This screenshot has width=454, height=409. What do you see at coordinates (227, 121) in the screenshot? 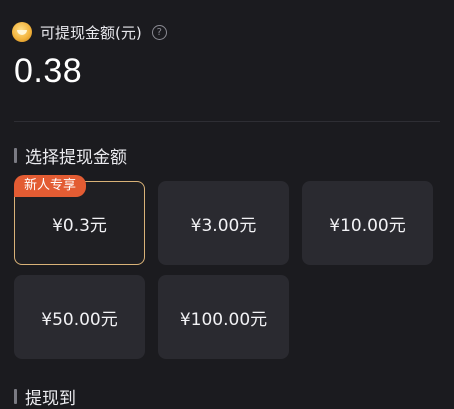
I see `divider` at bounding box center [227, 121].